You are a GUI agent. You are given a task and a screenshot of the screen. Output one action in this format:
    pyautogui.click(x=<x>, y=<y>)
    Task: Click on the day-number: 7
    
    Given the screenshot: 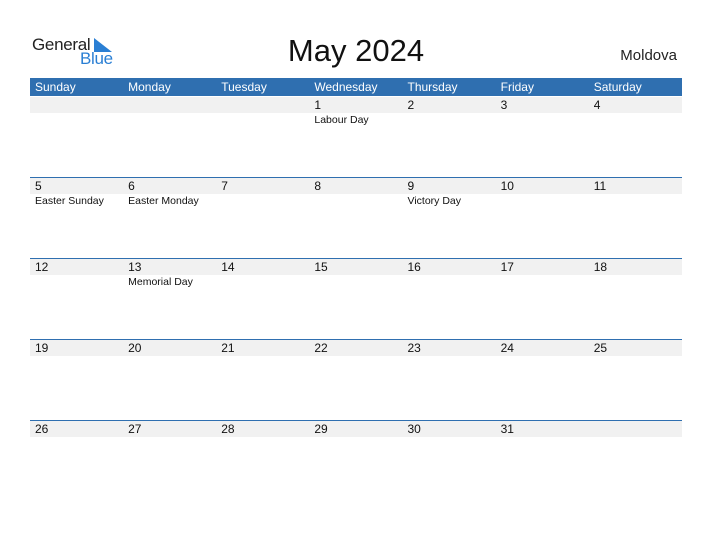 What is the action you would take?
    pyautogui.click(x=224, y=186)
    